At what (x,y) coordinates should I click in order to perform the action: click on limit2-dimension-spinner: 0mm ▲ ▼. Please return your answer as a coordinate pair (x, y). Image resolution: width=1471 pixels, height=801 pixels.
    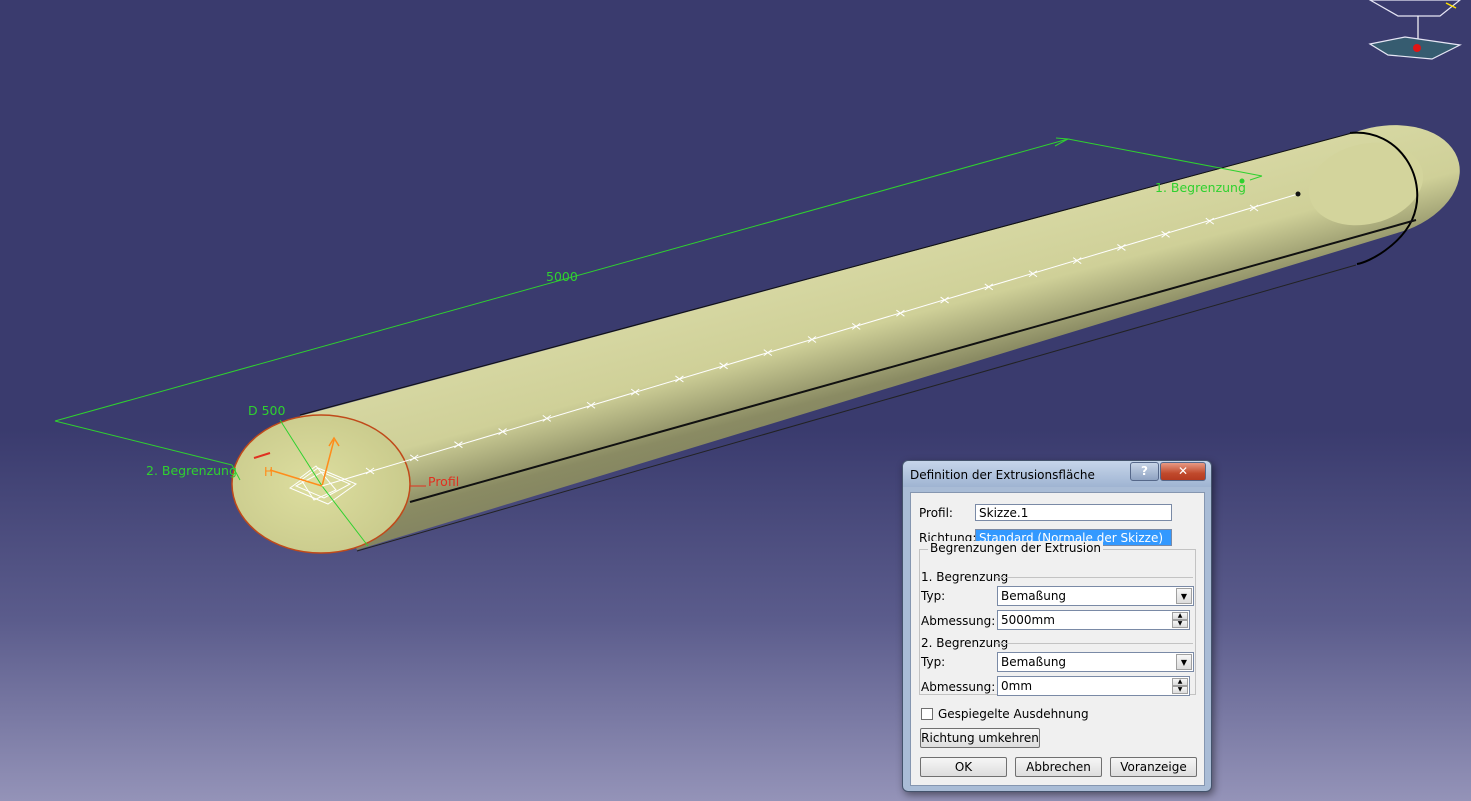
    Looking at the image, I should click on (1093, 686).